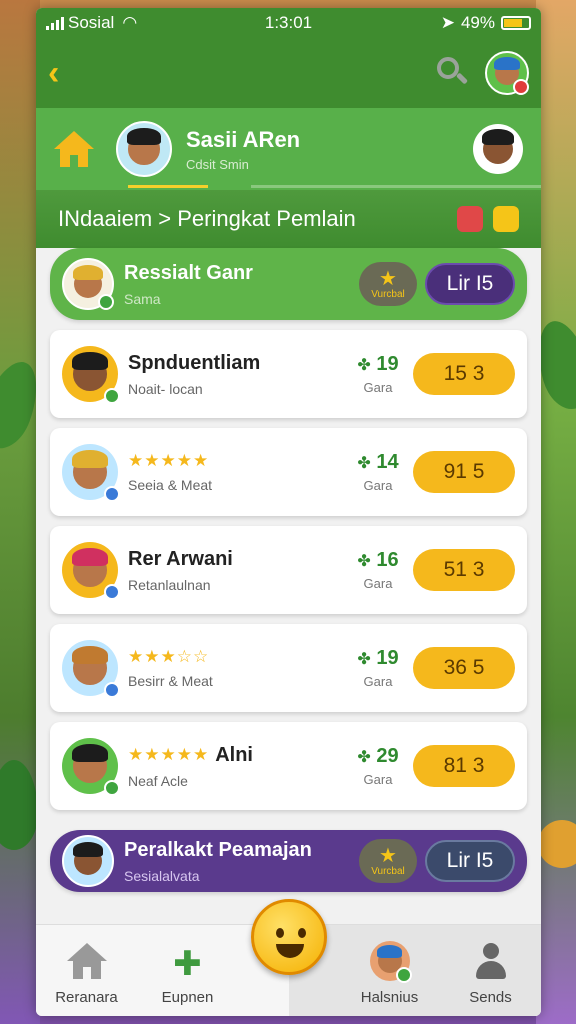 This screenshot has height=1024, width=576. I want to click on player-subtitle: Neaf Acle, so click(158, 780).